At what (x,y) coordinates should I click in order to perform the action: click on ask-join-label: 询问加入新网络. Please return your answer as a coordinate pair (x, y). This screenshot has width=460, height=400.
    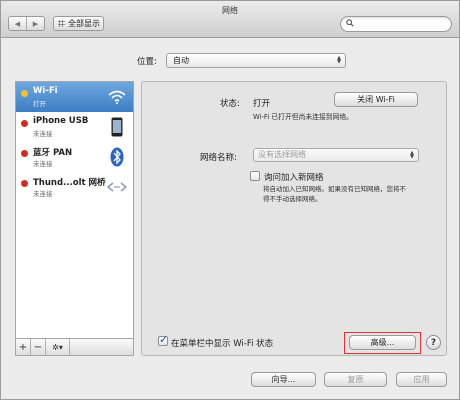
    Looking at the image, I should click on (294, 178).